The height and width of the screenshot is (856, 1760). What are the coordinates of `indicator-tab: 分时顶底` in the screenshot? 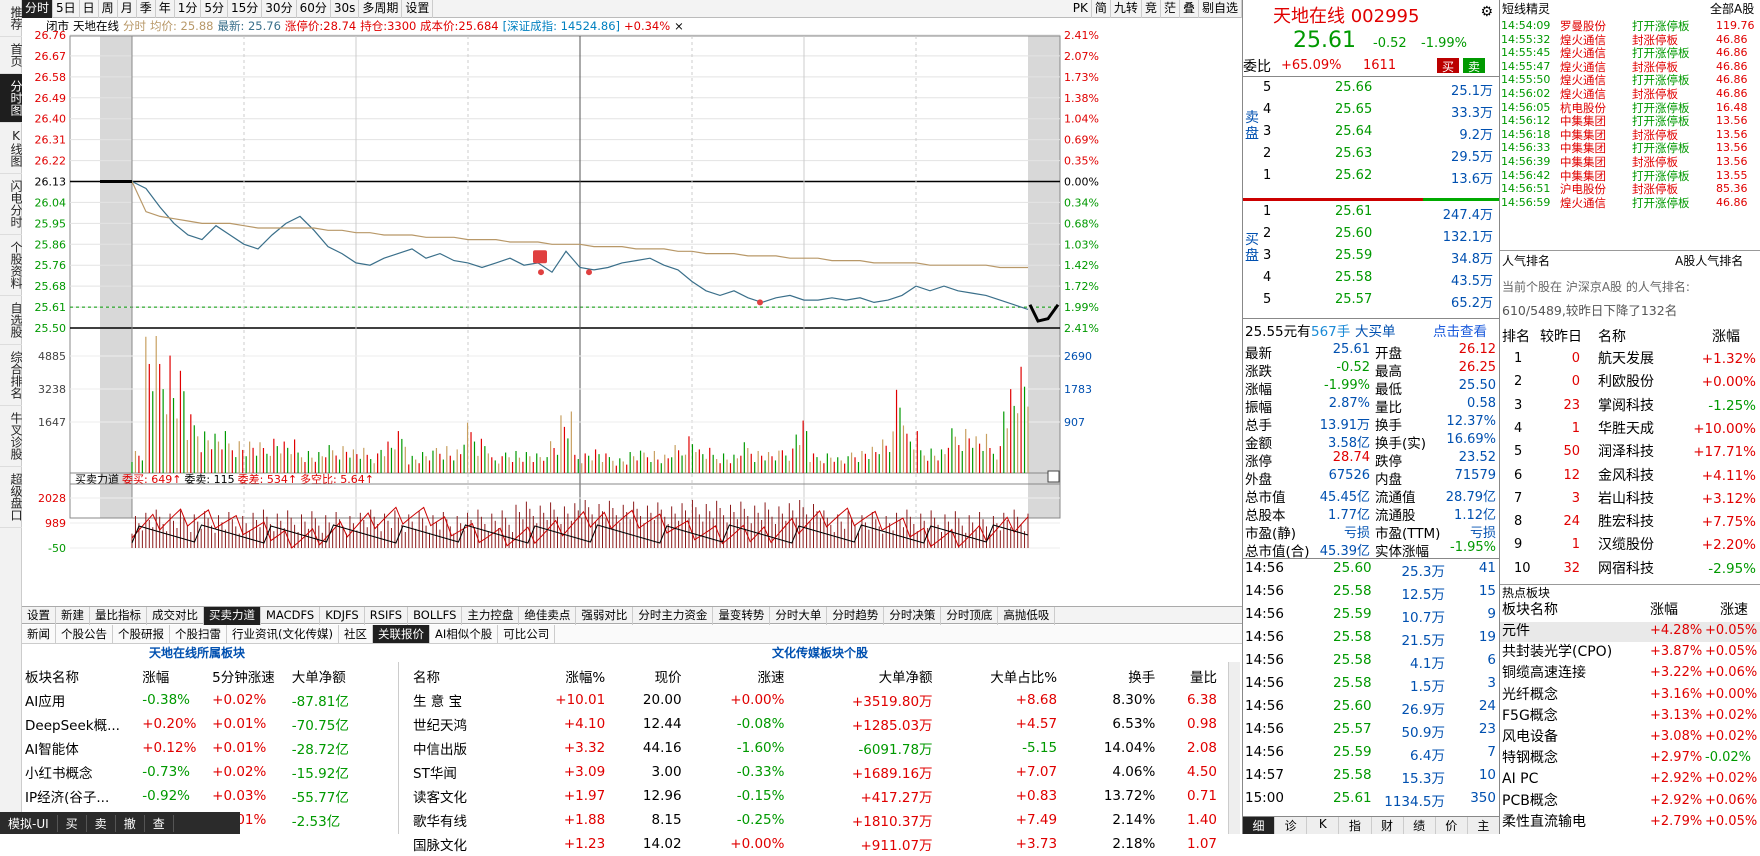 It's located at (970, 616).